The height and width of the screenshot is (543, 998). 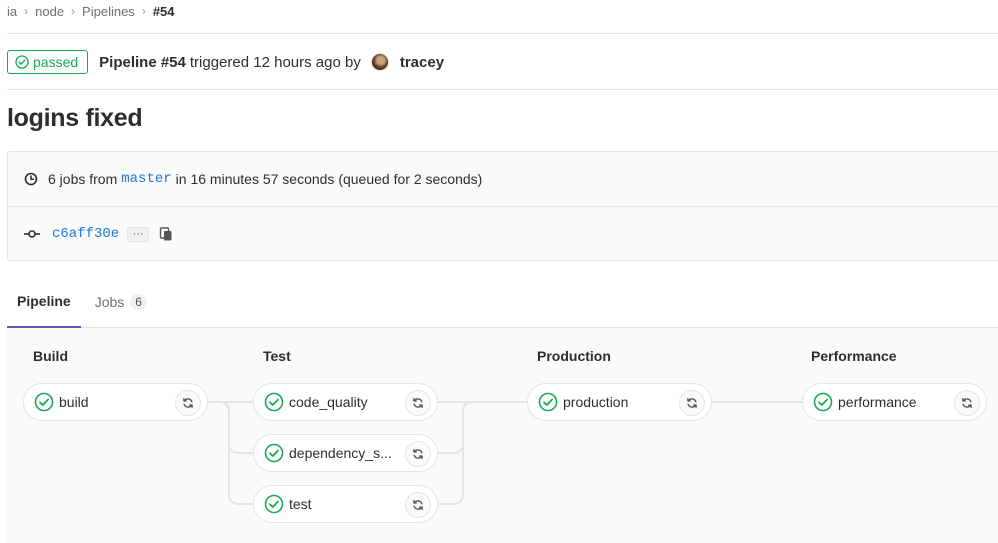 I want to click on breadcrumb: ia › node › Pipelines › #54, so click(x=91, y=11).